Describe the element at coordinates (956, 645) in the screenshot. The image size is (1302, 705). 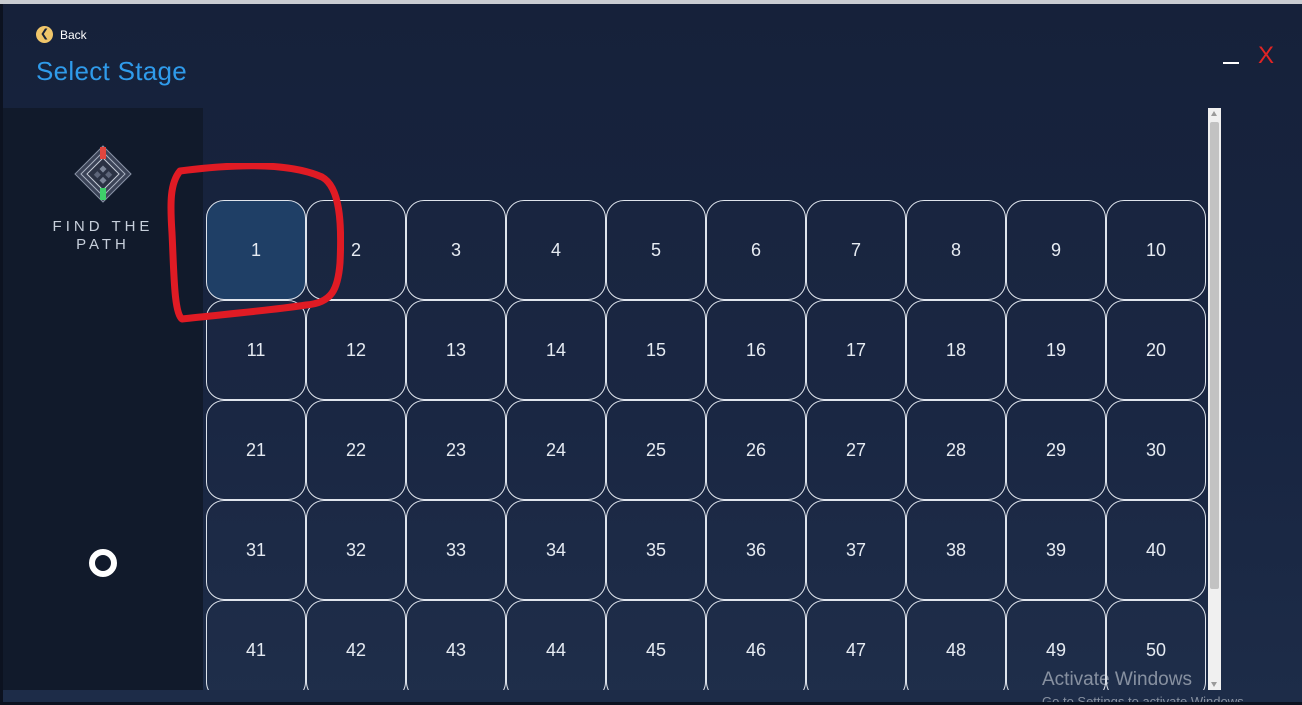
I see `stage-tile-48: 48` at that location.